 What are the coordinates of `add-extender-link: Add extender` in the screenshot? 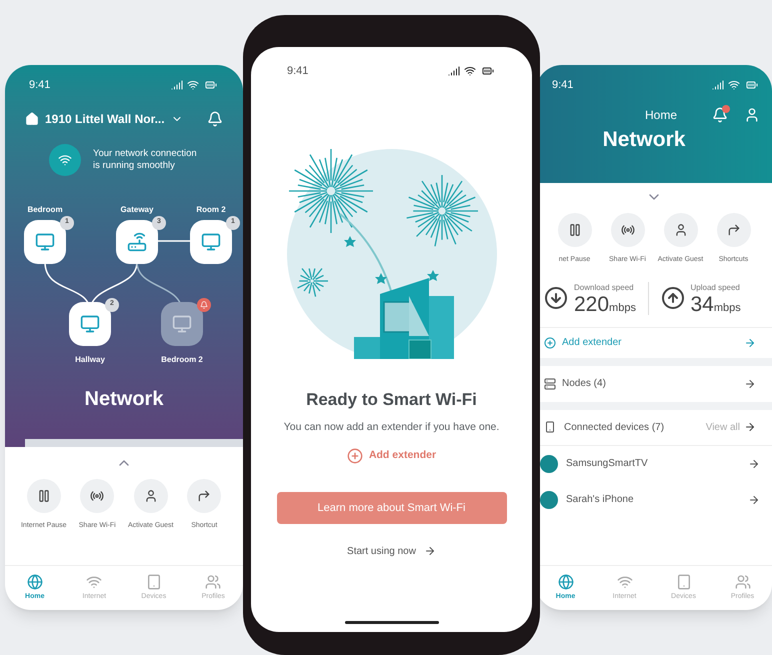 It's located at (391, 456).